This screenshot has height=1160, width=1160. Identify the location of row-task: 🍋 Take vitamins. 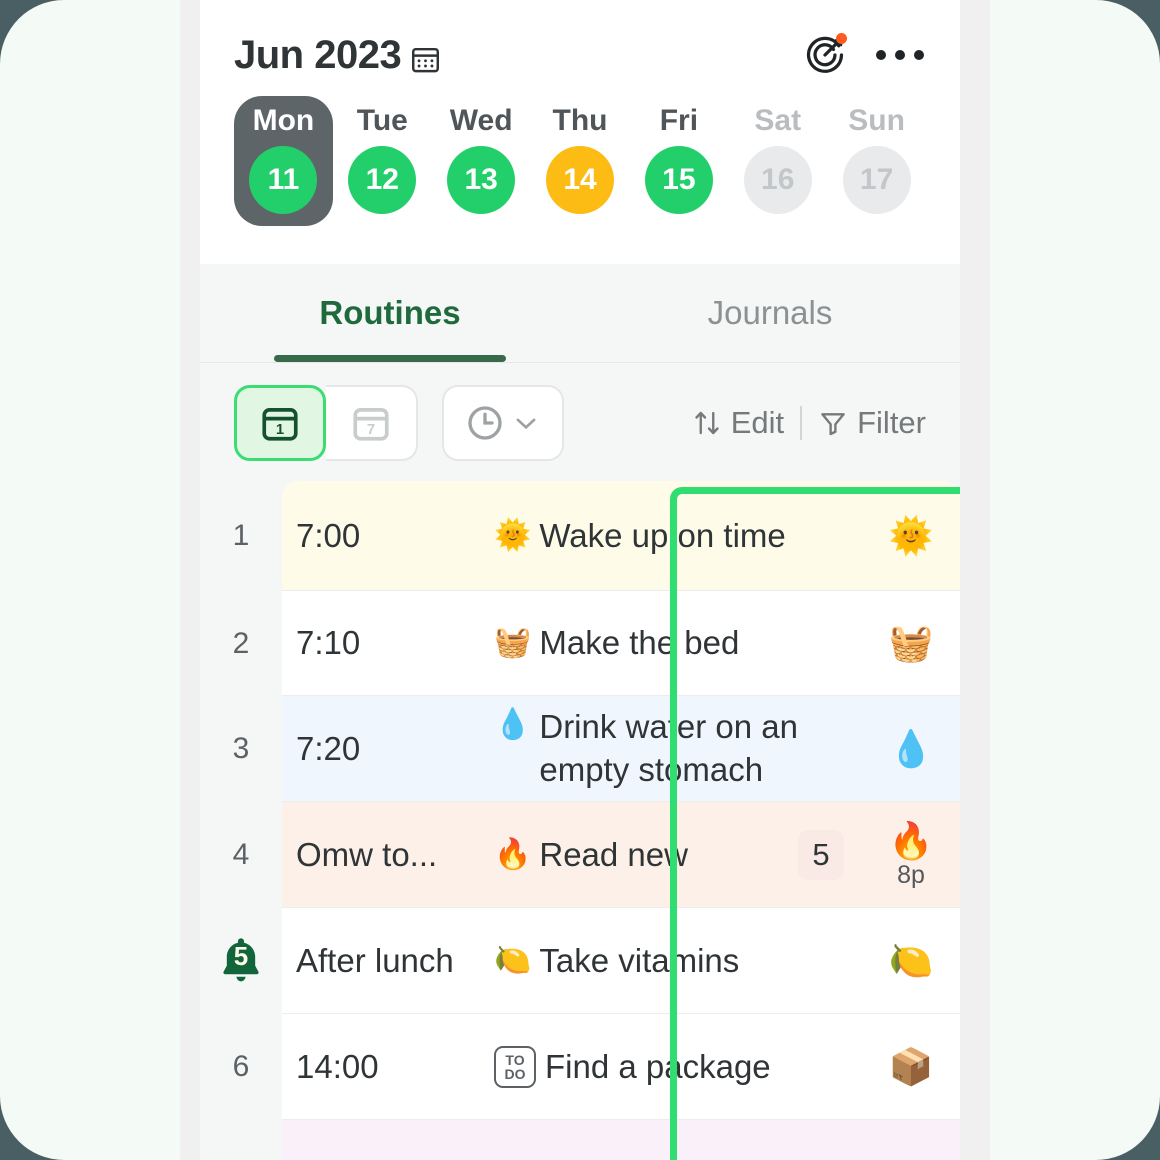
(667, 961).